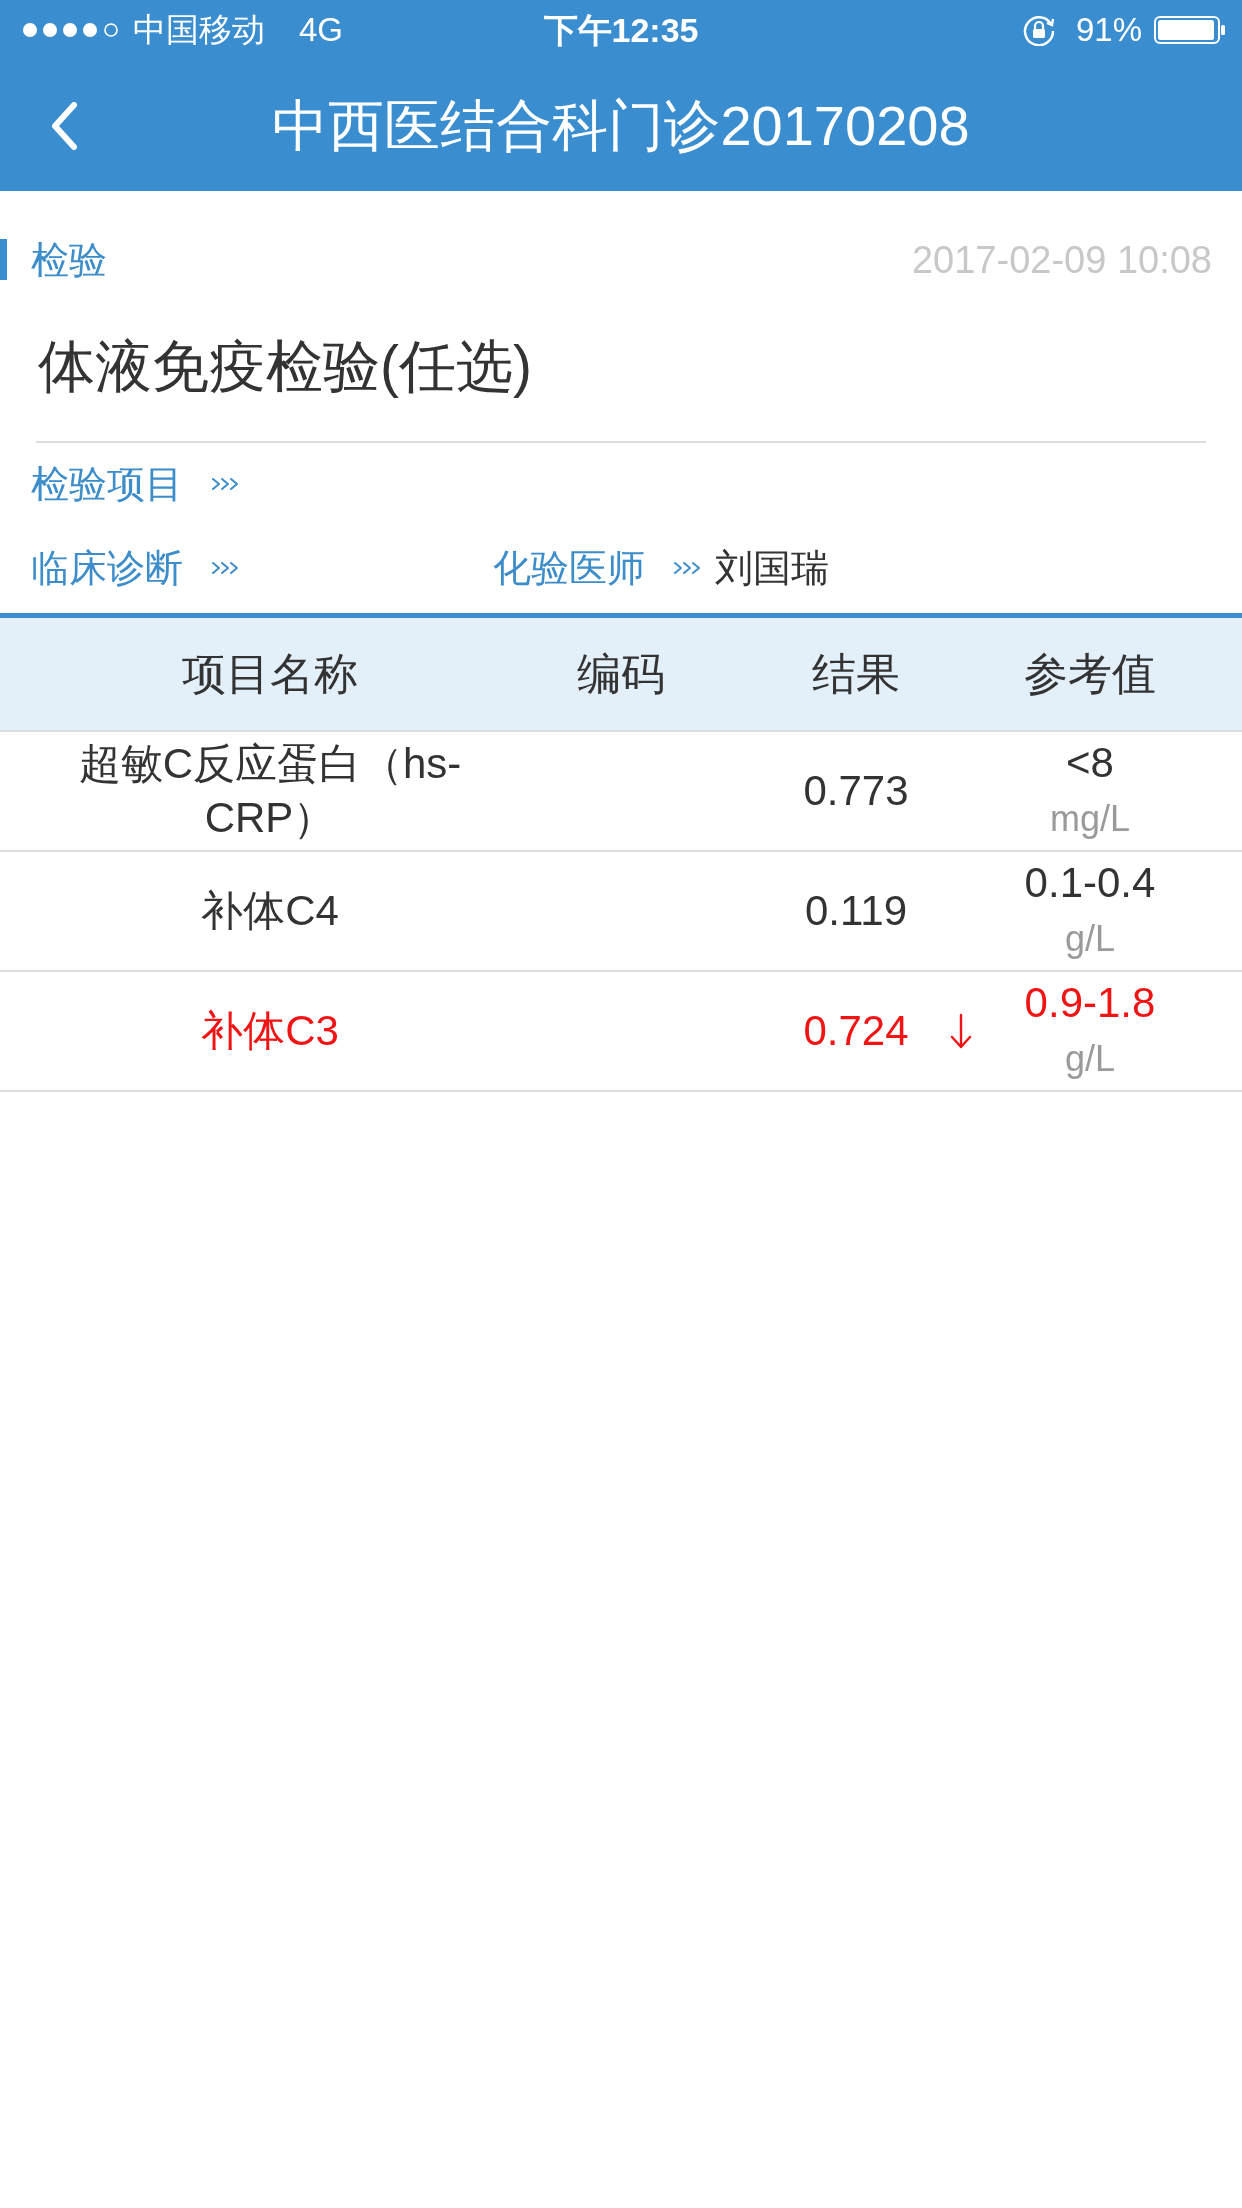 This screenshot has height=2208, width=1242. What do you see at coordinates (621, 125) in the screenshot?
I see `page-title: 中西医结合科门诊20170208` at bounding box center [621, 125].